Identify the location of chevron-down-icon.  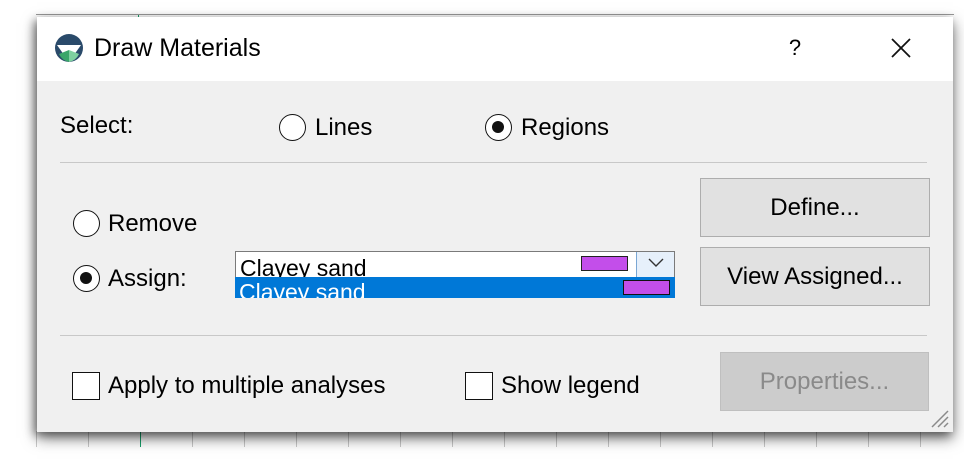
(656, 262).